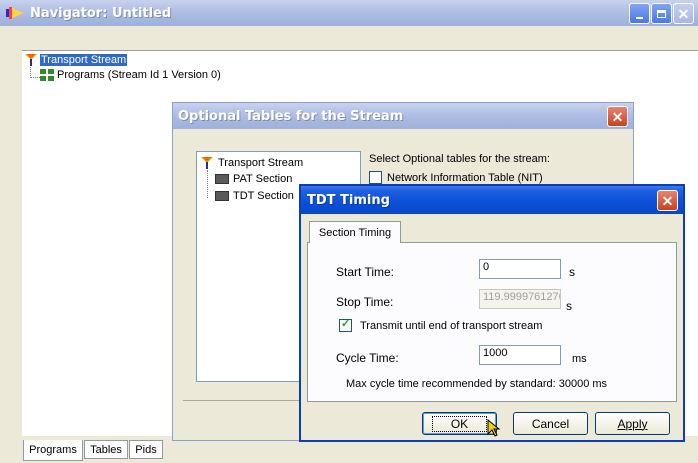  Describe the element at coordinates (101, 13) in the screenshot. I see `navigator-title: Navigator: Untitled` at that location.